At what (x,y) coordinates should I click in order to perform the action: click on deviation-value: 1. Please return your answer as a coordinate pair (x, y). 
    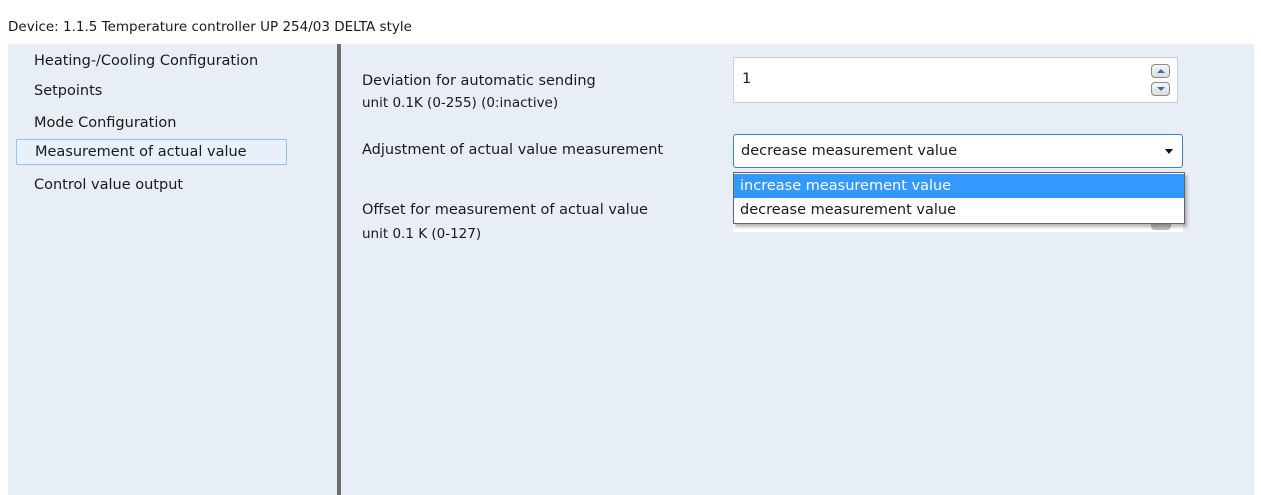
    Looking at the image, I should click on (746, 79).